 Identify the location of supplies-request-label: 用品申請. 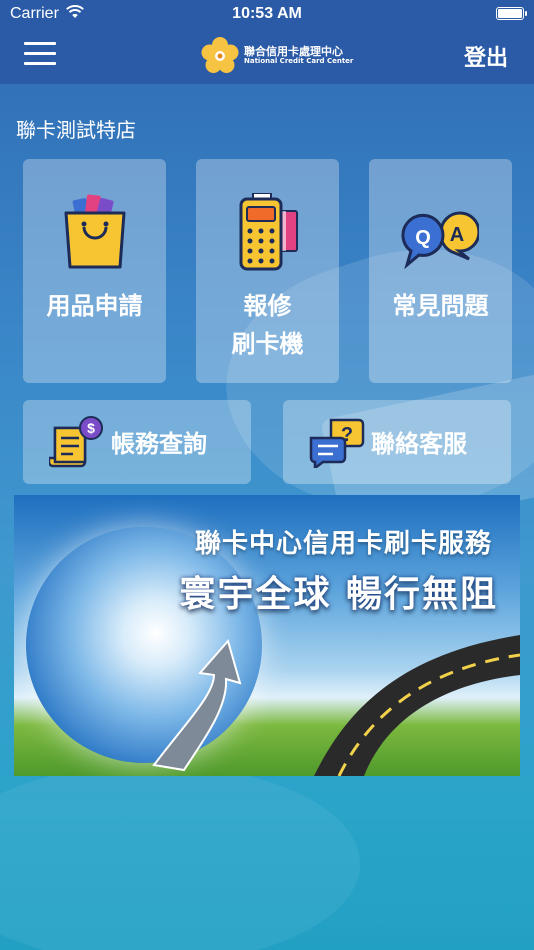
(94, 306).